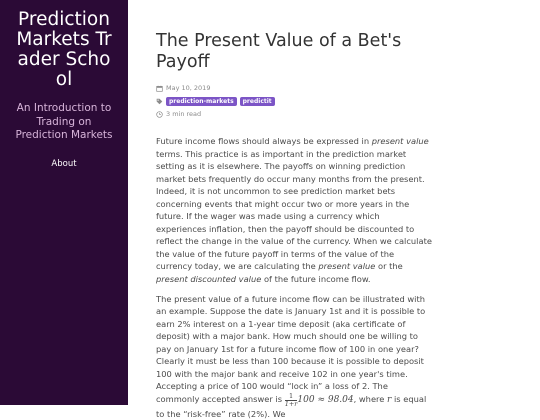  Describe the element at coordinates (279, 51) in the screenshot. I see `post-title: The Present Value of a Bet's Payoff` at that location.